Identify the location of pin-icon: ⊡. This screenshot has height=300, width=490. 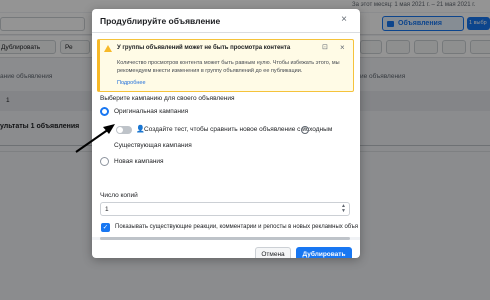
(325, 47).